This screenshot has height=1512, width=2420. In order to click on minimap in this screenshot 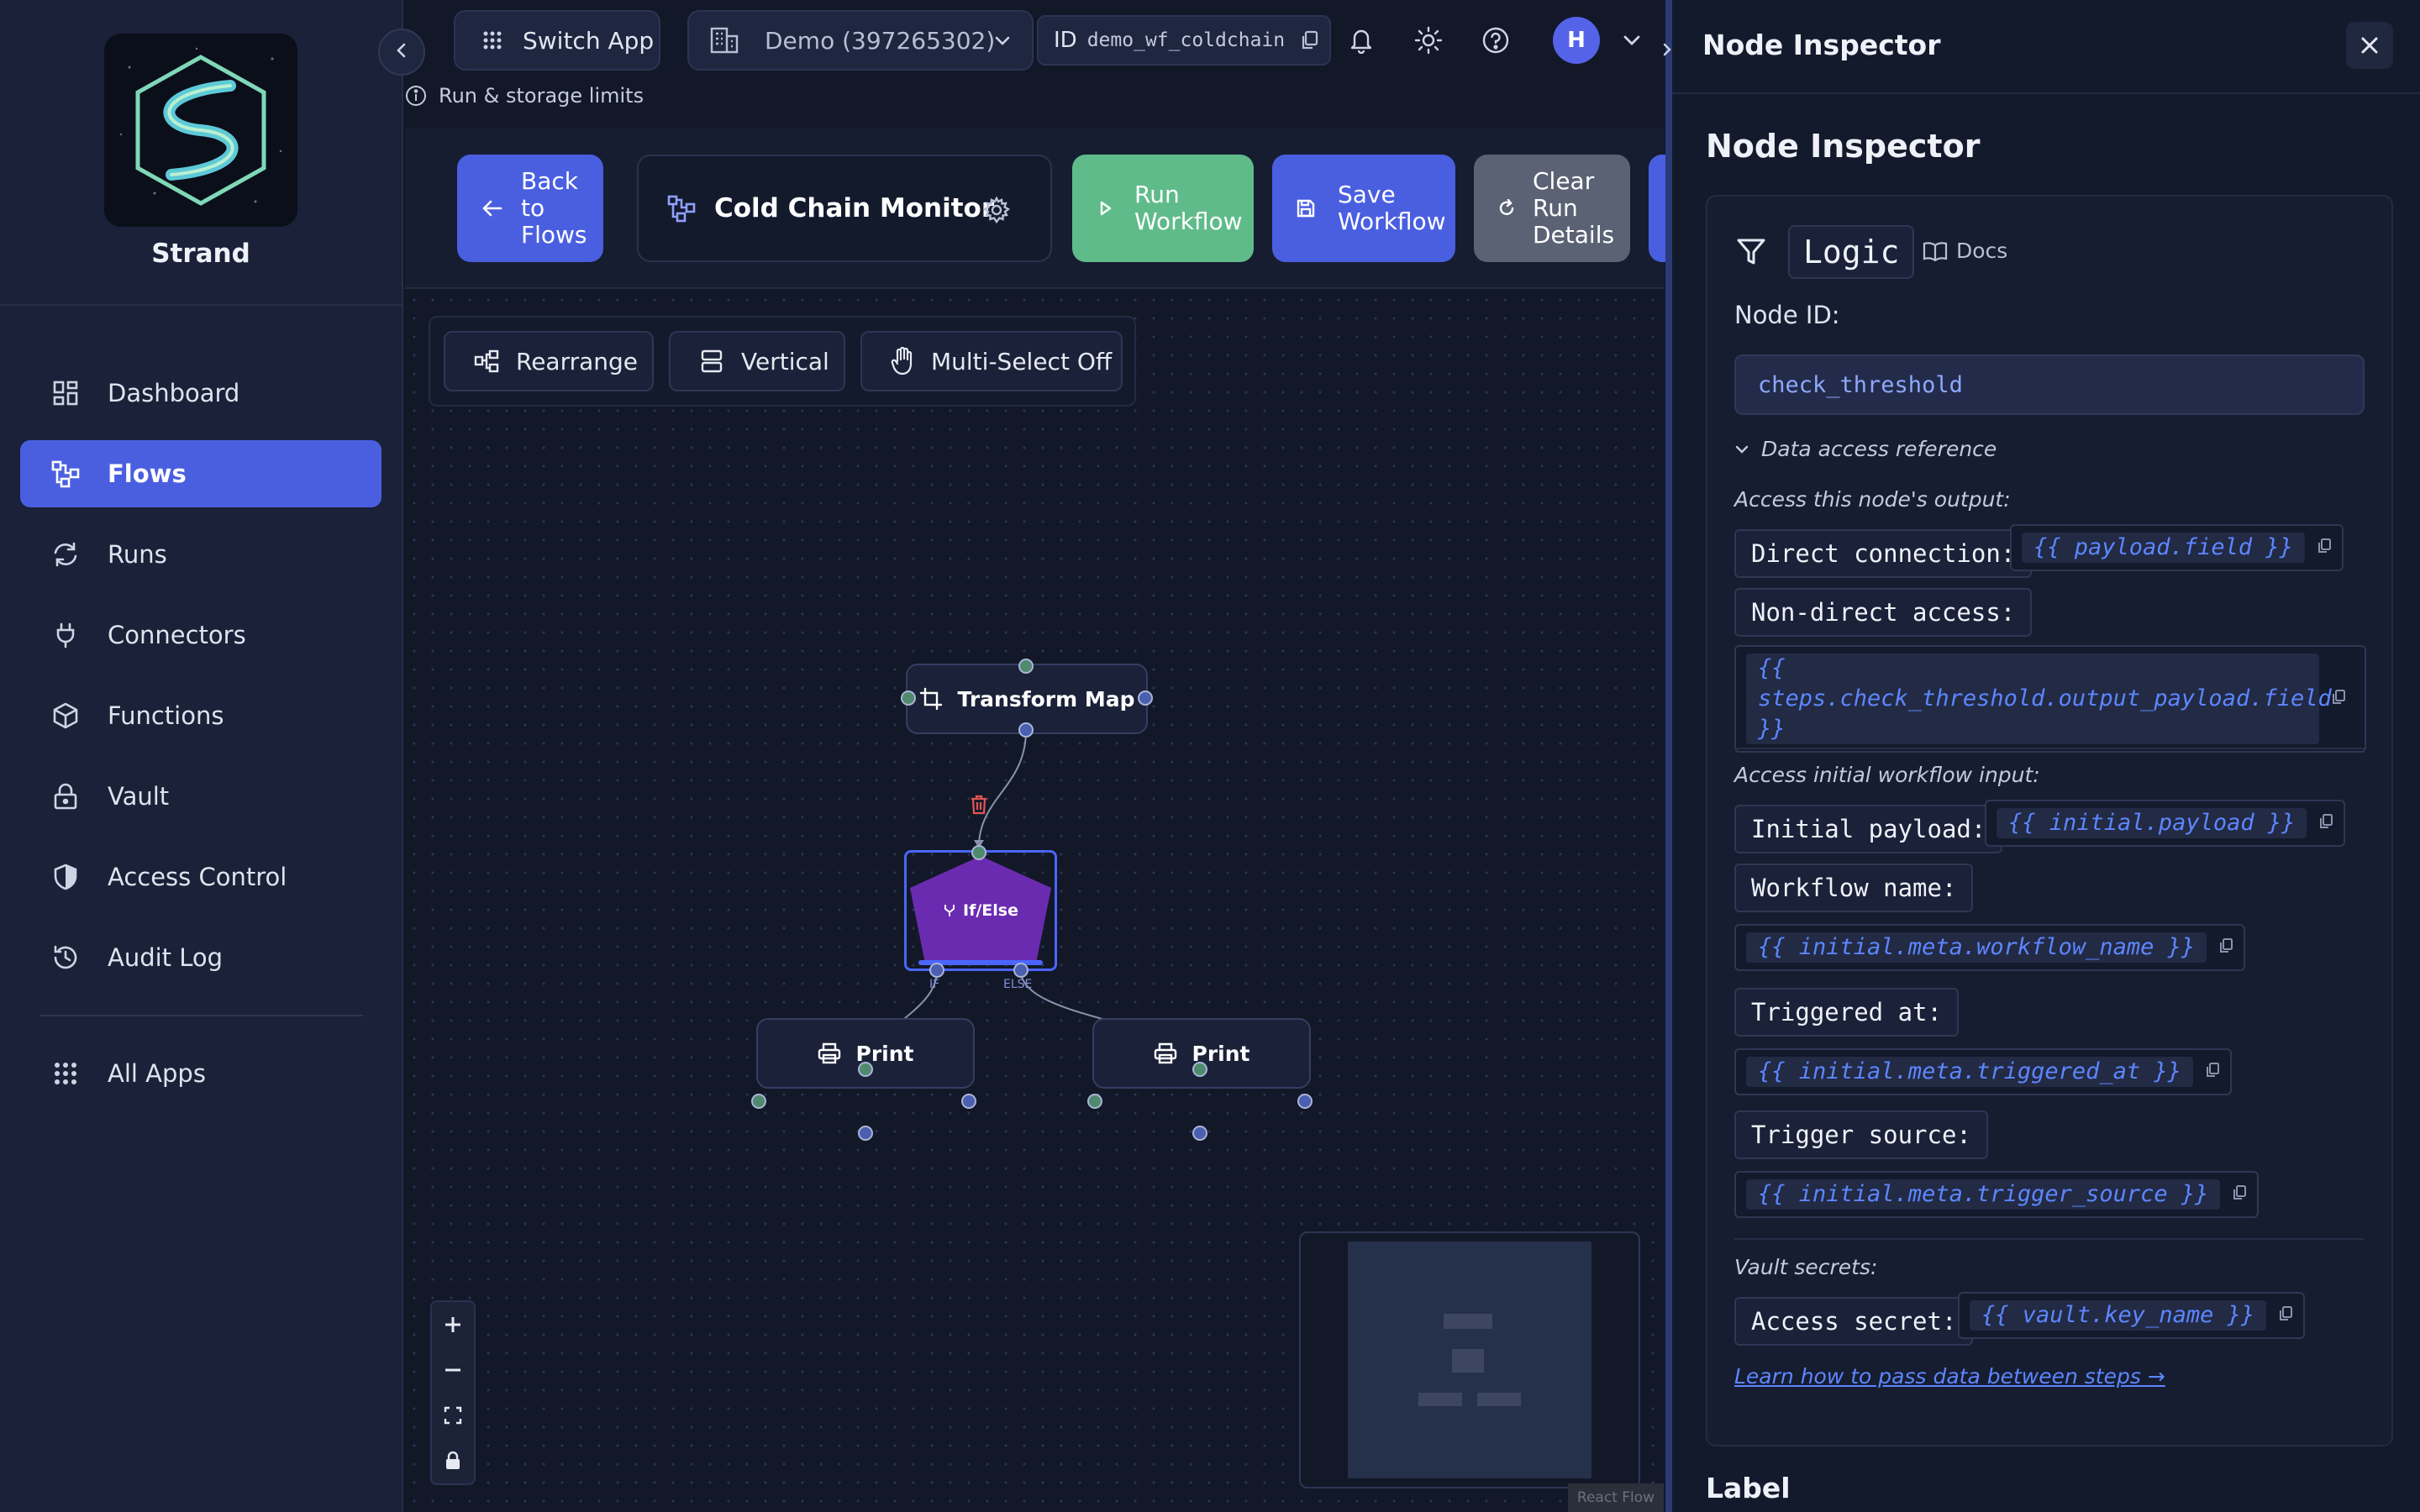, I will do `click(1469, 1359)`.